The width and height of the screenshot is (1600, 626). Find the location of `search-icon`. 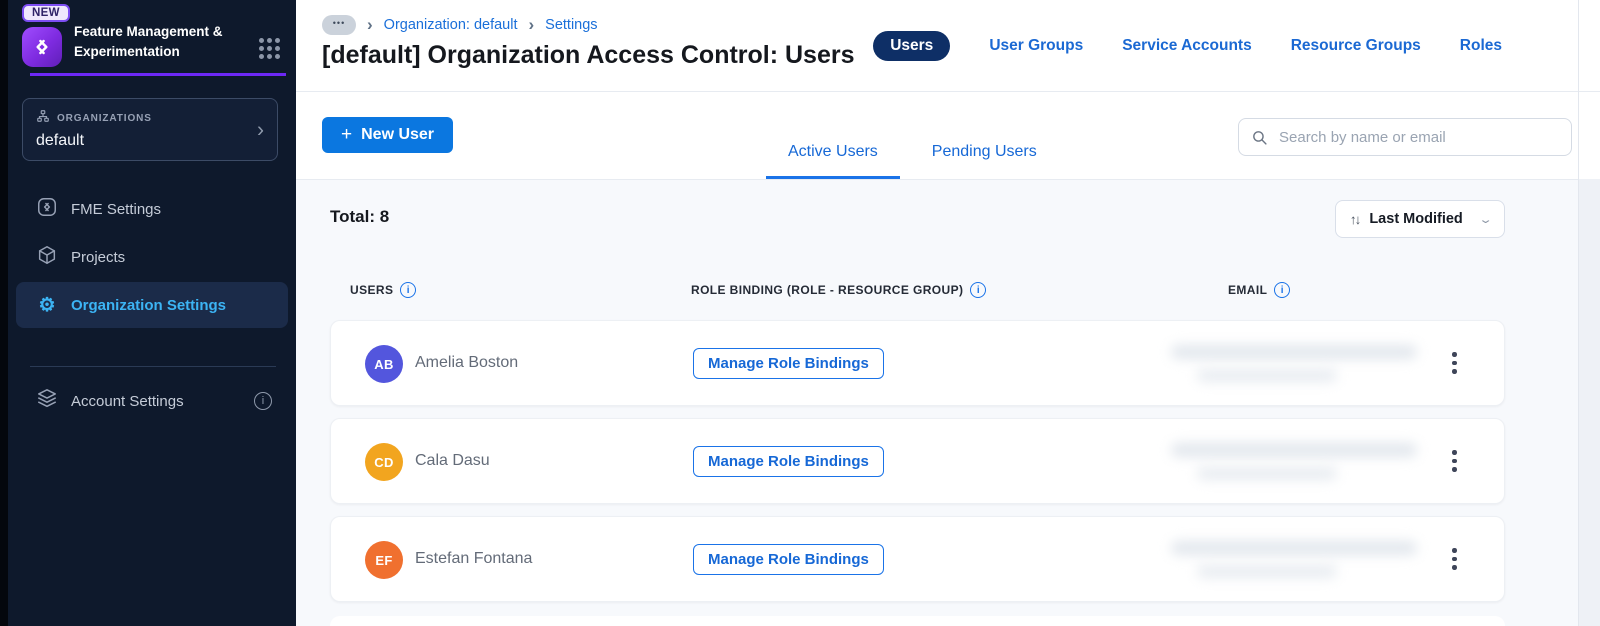

search-icon is located at coordinates (1259, 137).